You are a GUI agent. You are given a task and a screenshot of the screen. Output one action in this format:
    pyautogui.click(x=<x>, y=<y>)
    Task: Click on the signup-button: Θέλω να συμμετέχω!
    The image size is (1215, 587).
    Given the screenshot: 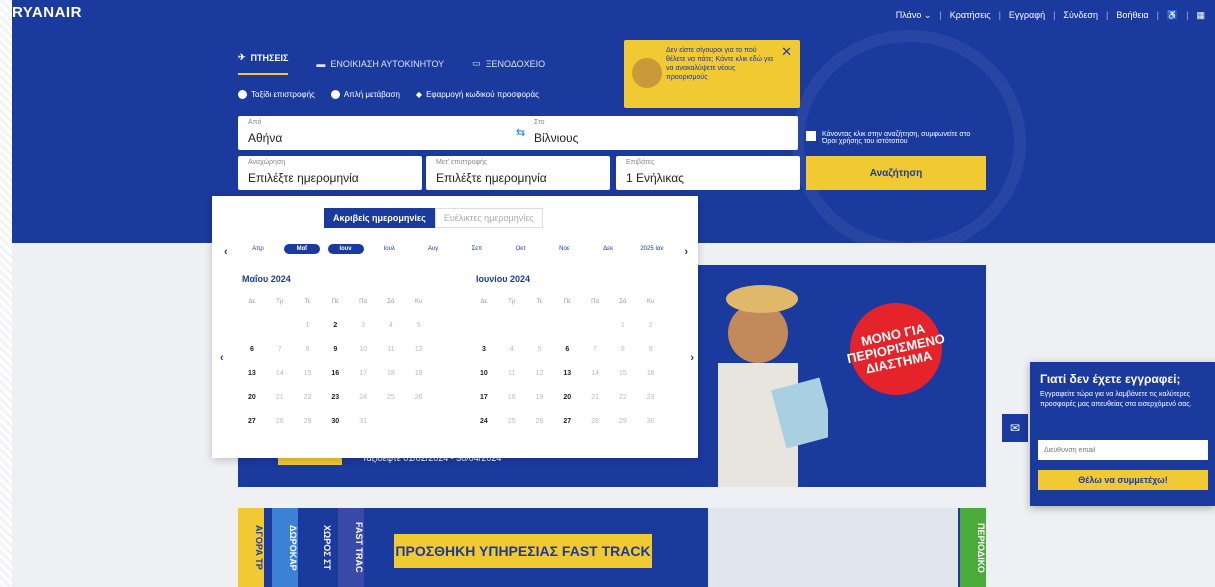 What is the action you would take?
    pyautogui.click(x=1123, y=480)
    